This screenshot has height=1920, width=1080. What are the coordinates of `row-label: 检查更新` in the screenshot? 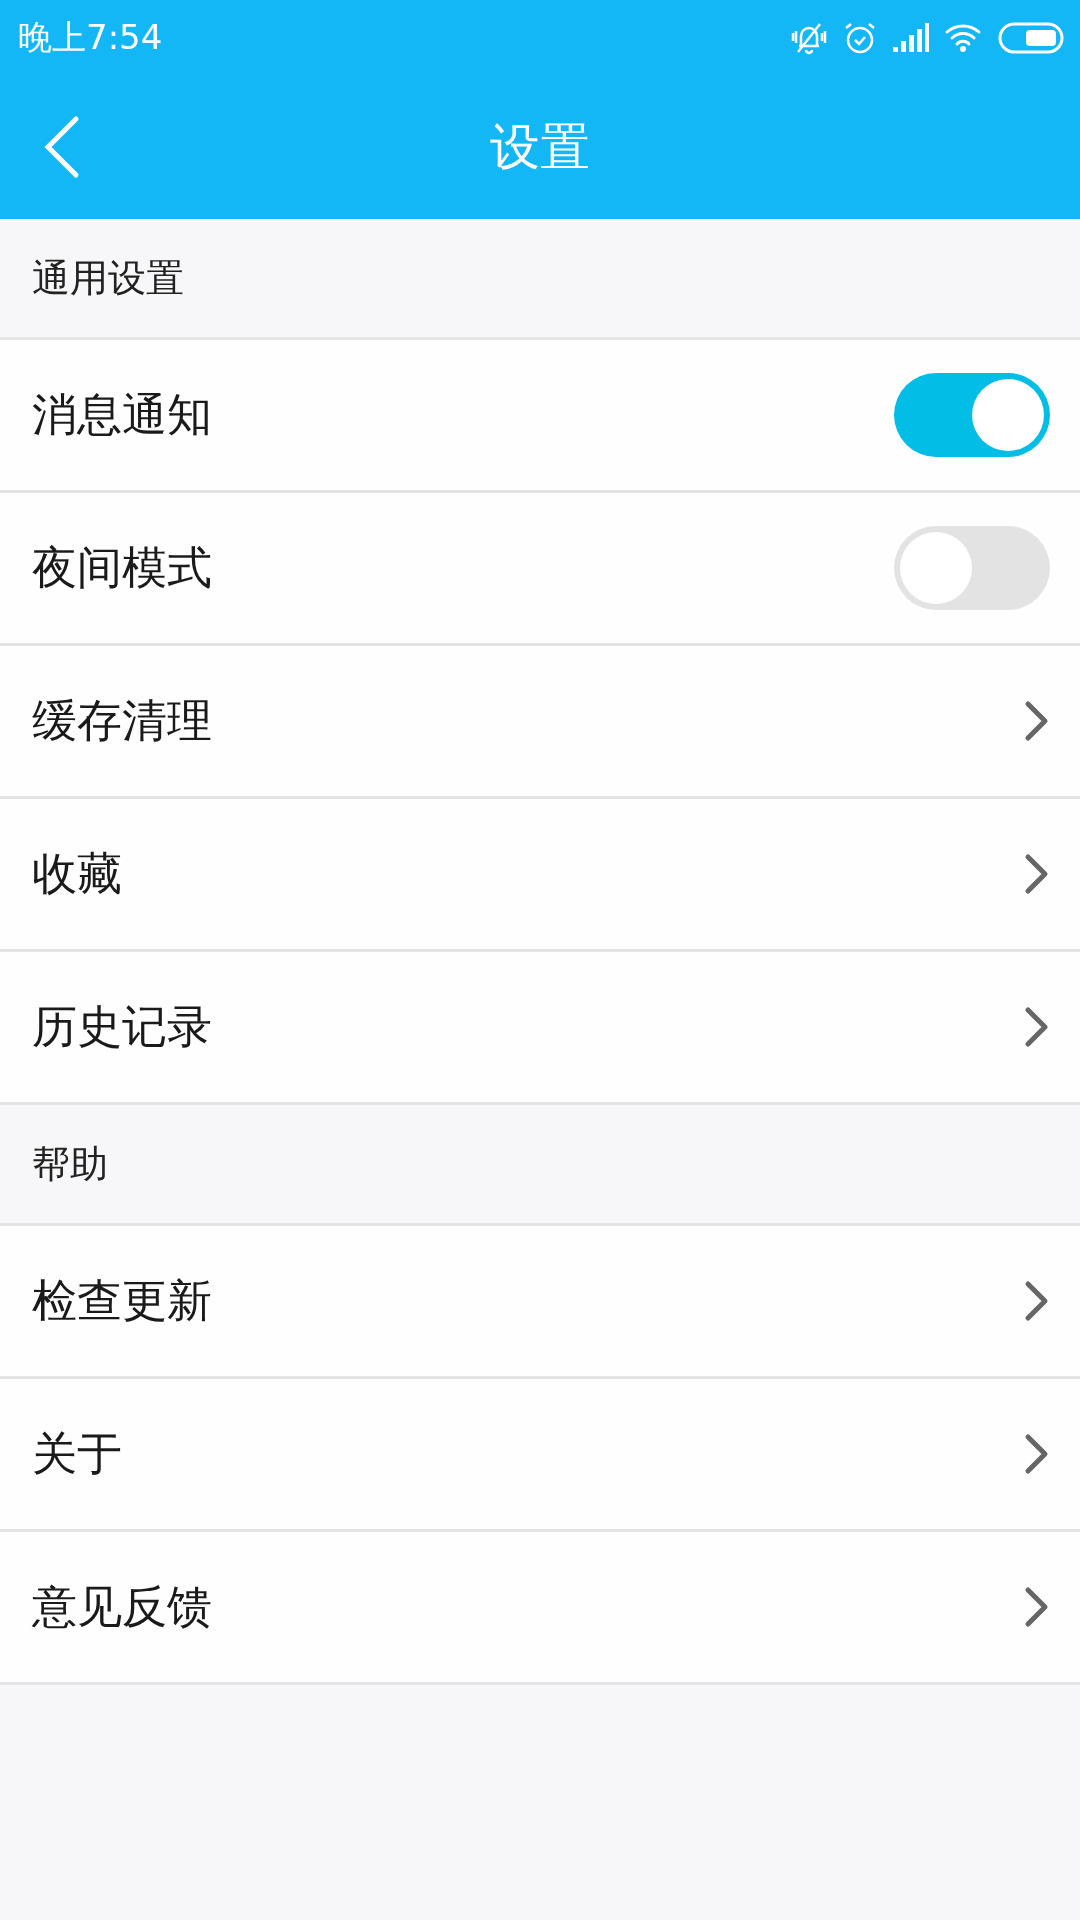 It's located at (122, 1301).